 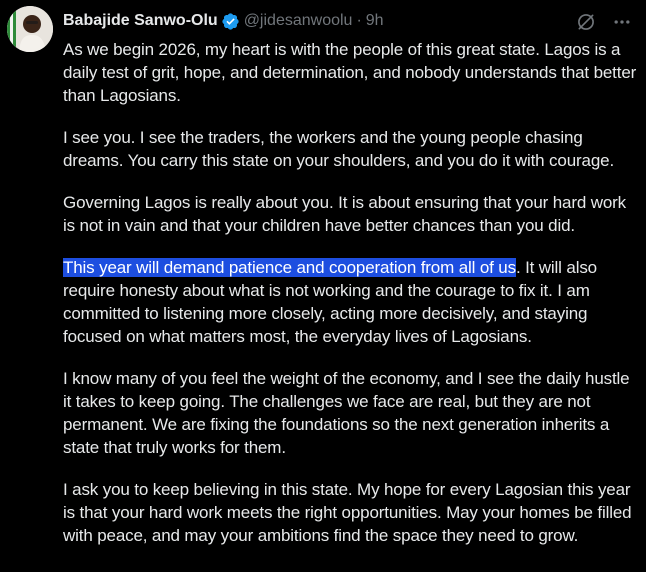 What do you see at coordinates (604, 22) in the screenshot?
I see `header-actions` at bounding box center [604, 22].